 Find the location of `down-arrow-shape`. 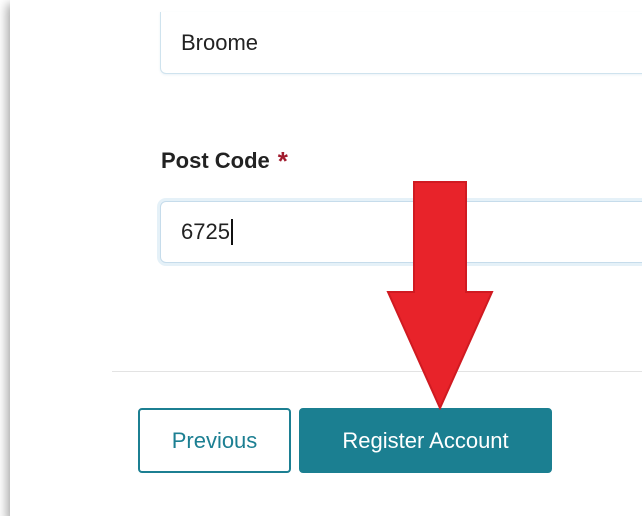

down-arrow-shape is located at coordinates (440, 295).